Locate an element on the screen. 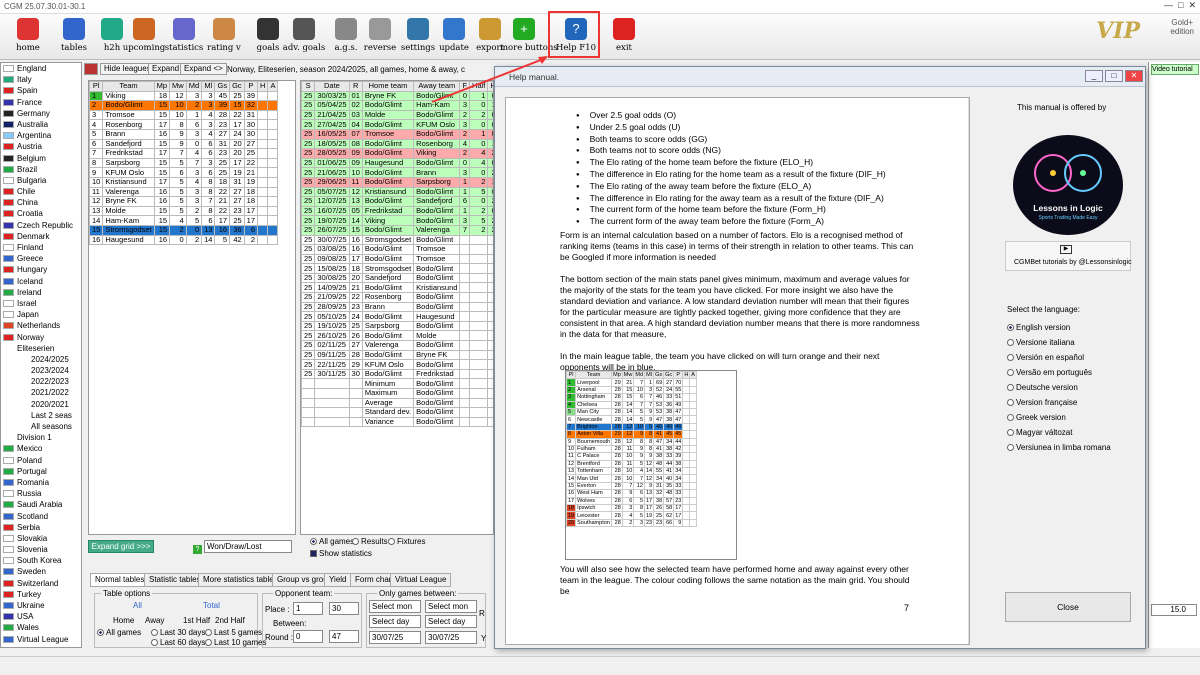 The width and height of the screenshot is (1200, 675). home-option: Home is located at coordinates (123, 620).